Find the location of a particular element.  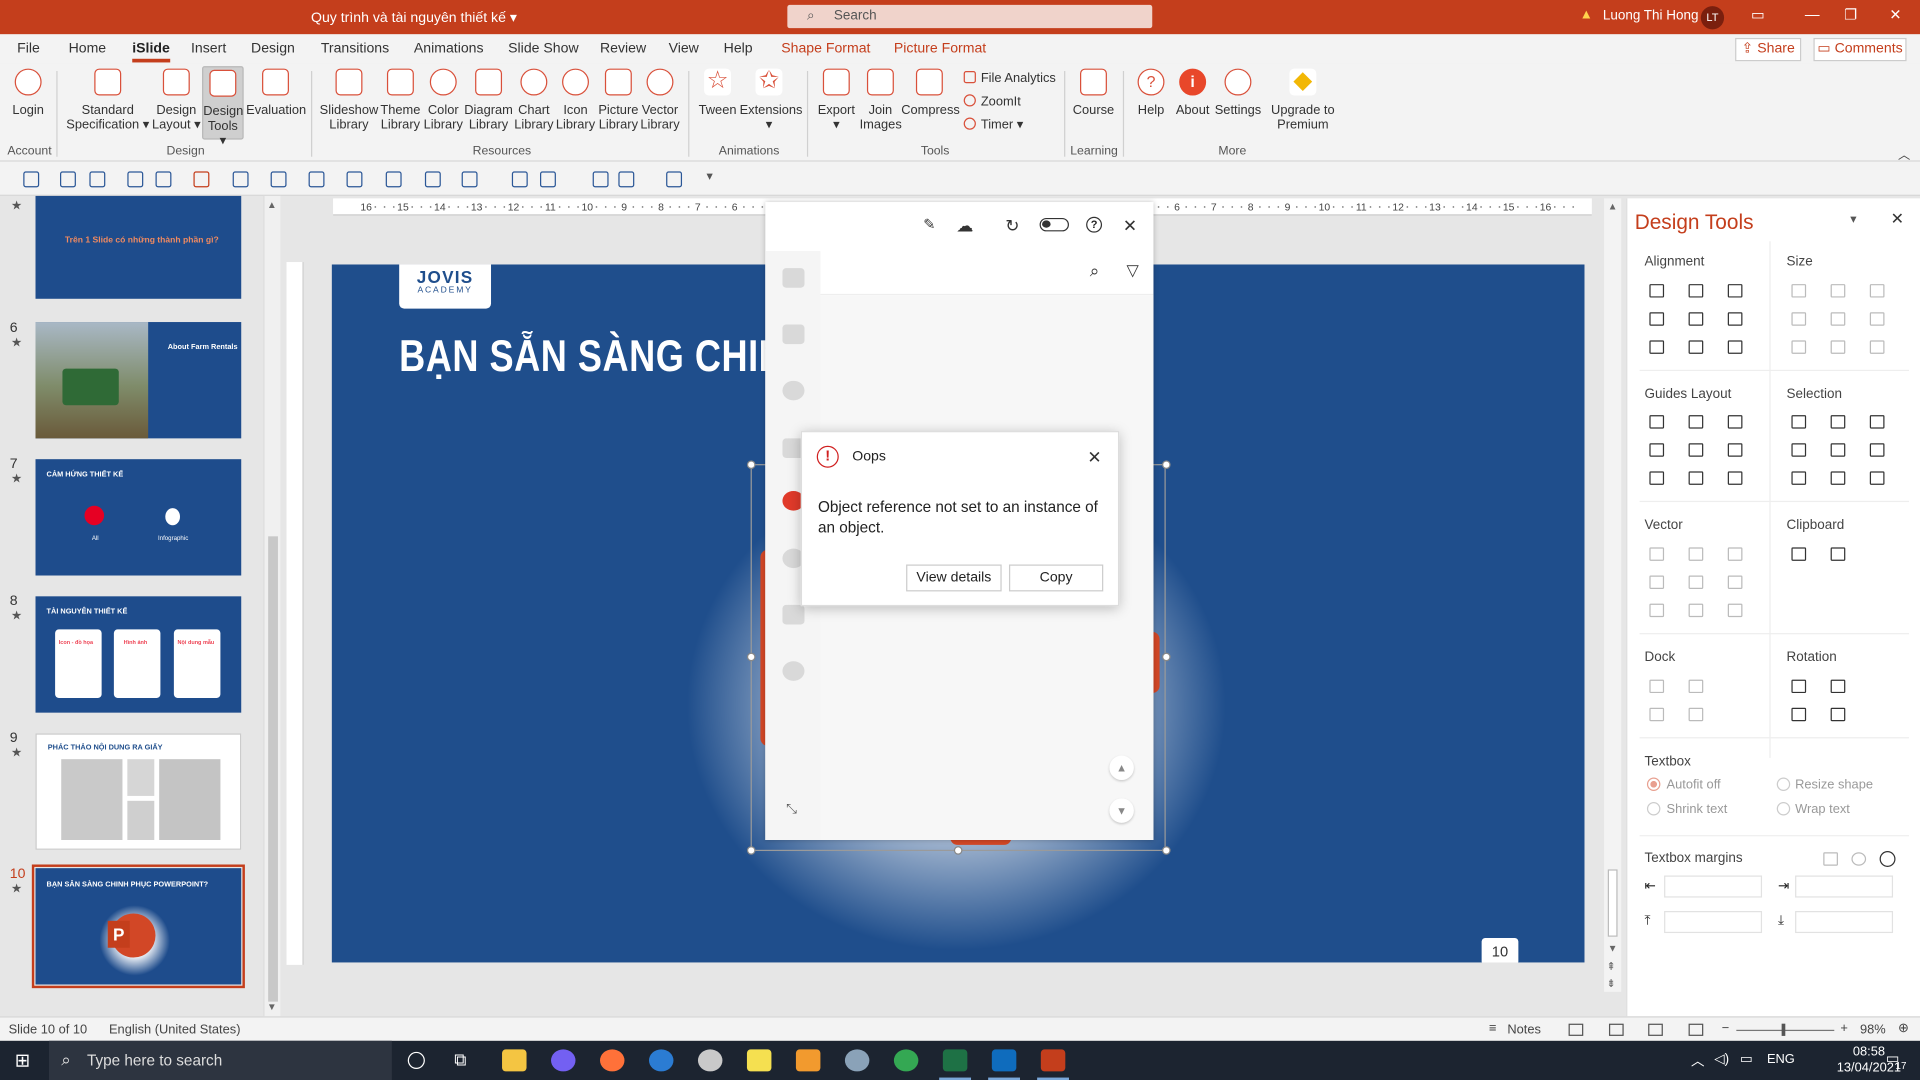

zoom-out-icon: − is located at coordinates (1726, 1028).